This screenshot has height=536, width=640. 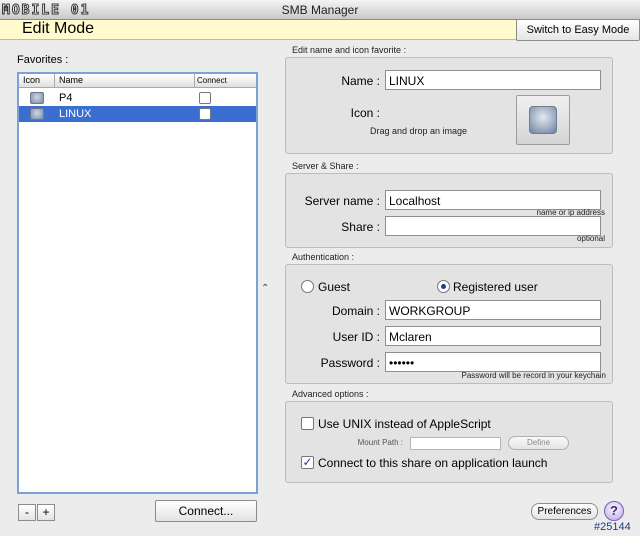 What do you see at coordinates (455, 443) in the screenshot?
I see `mount-path-field` at bounding box center [455, 443].